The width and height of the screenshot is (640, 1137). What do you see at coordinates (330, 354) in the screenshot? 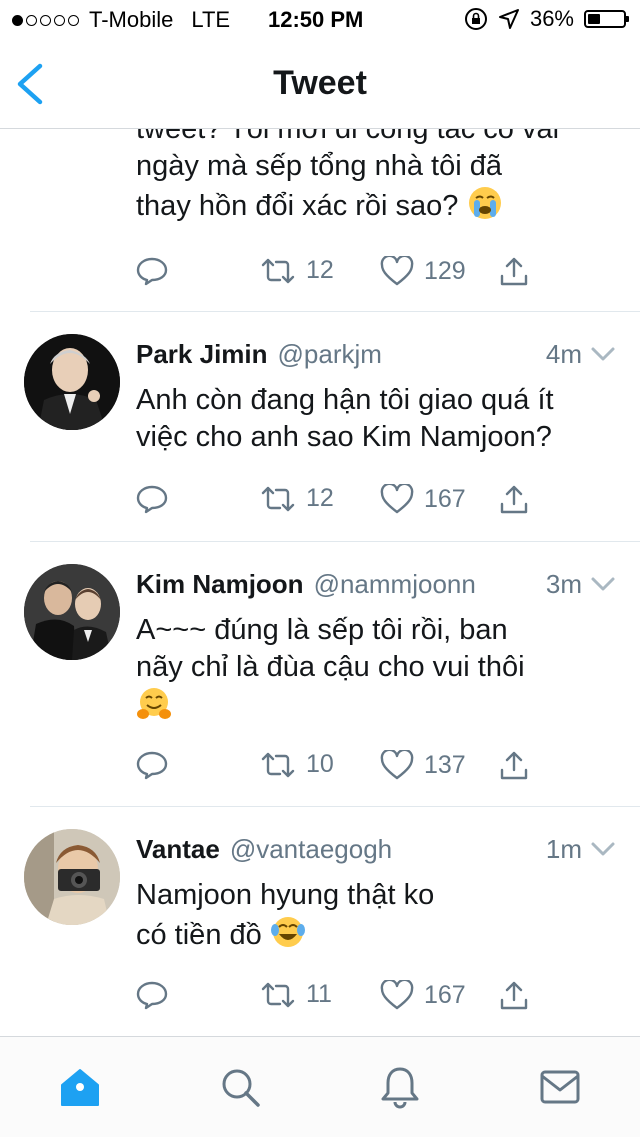
I see `author-handle: @parkjm` at bounding box center [330, 354].